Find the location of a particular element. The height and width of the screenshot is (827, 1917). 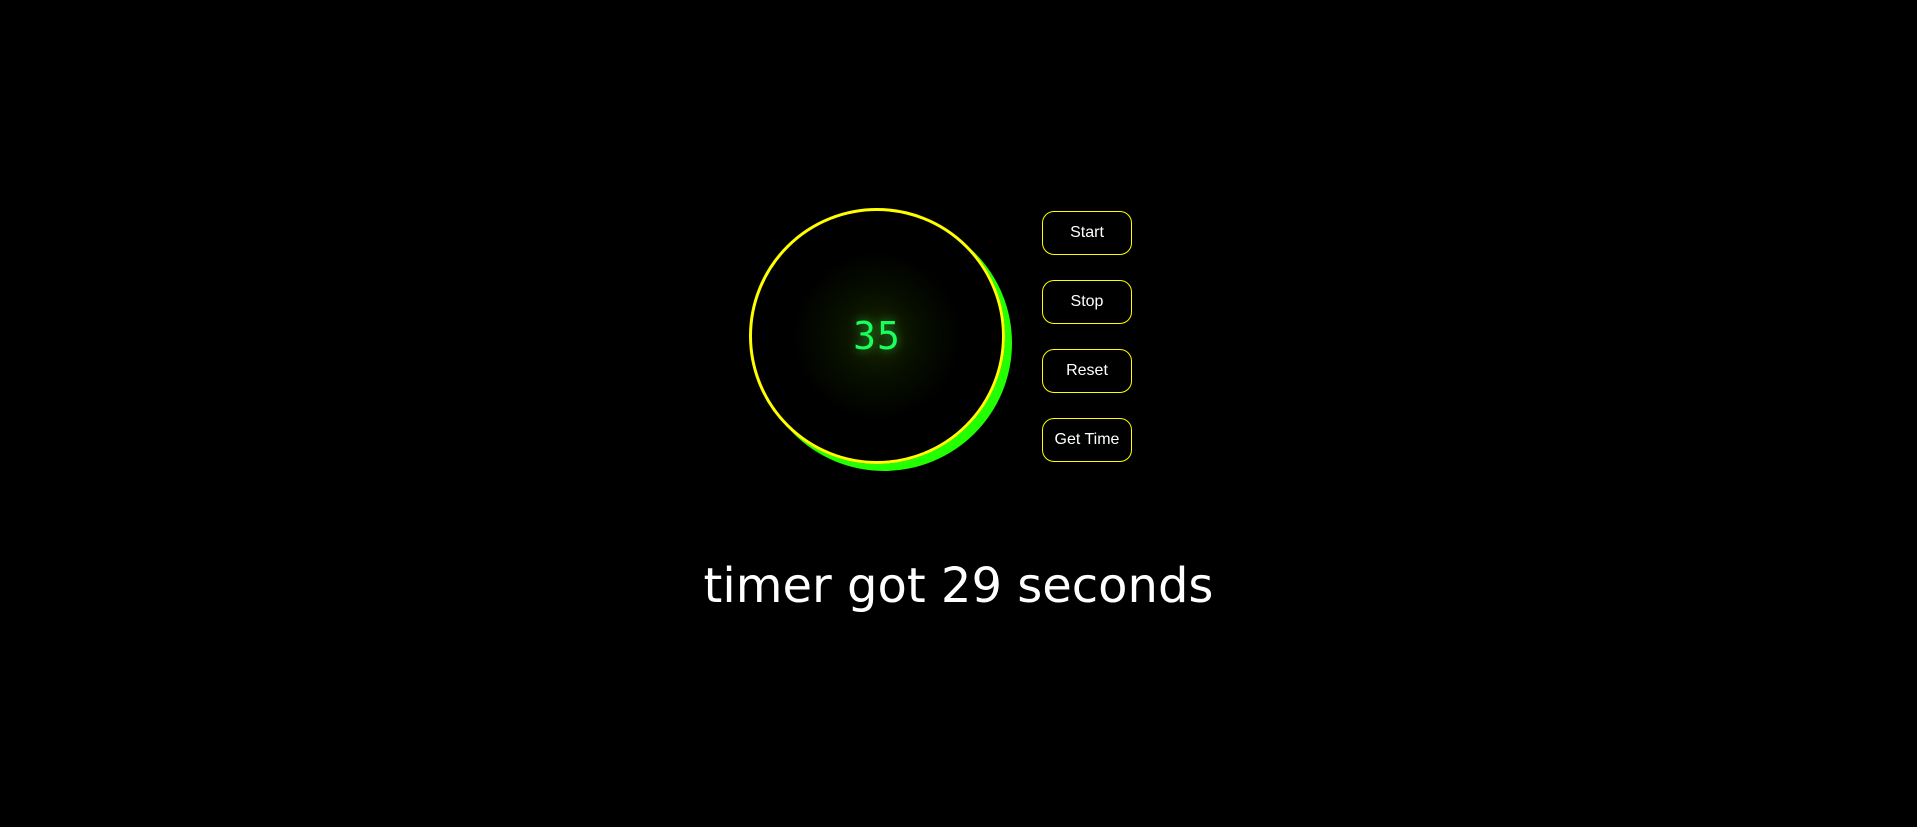

start-button: Start is located at coordinates (1087, 233).